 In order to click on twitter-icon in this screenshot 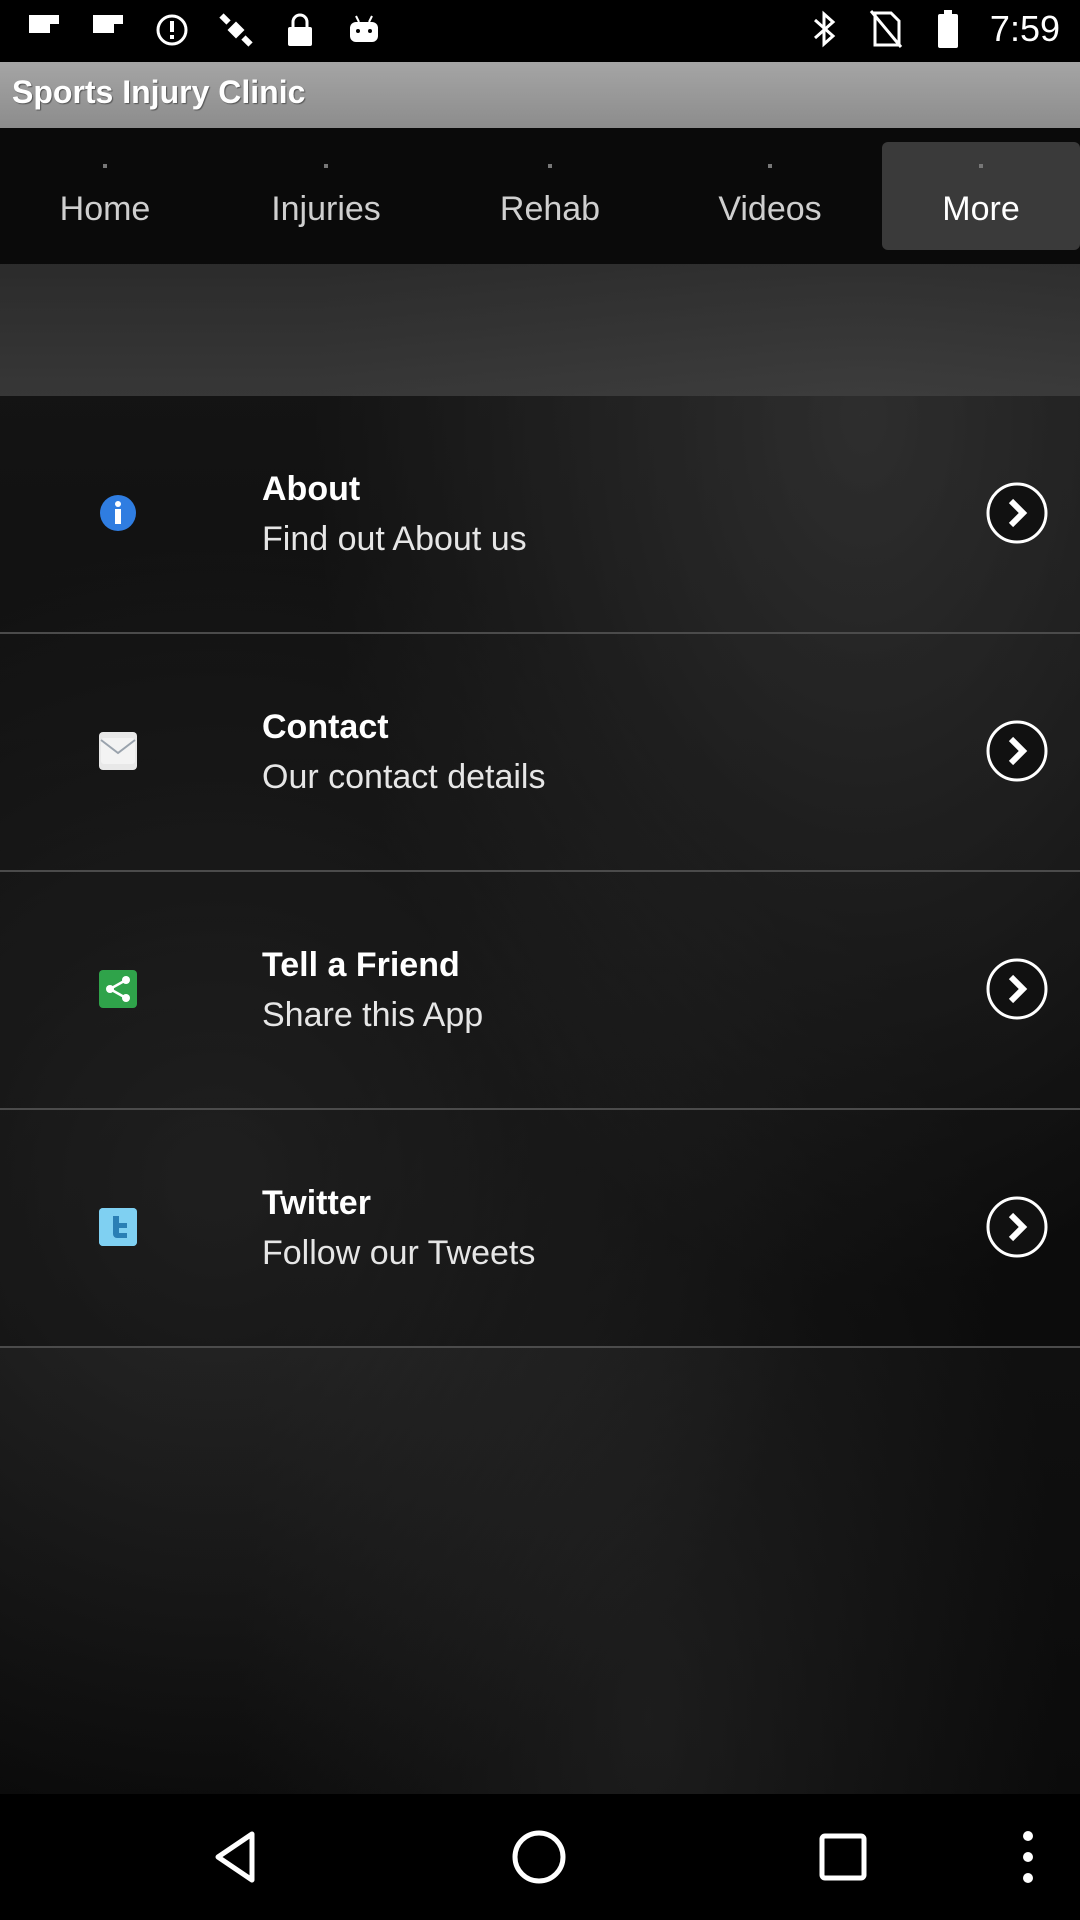, I will do `click(118, 1227)`.